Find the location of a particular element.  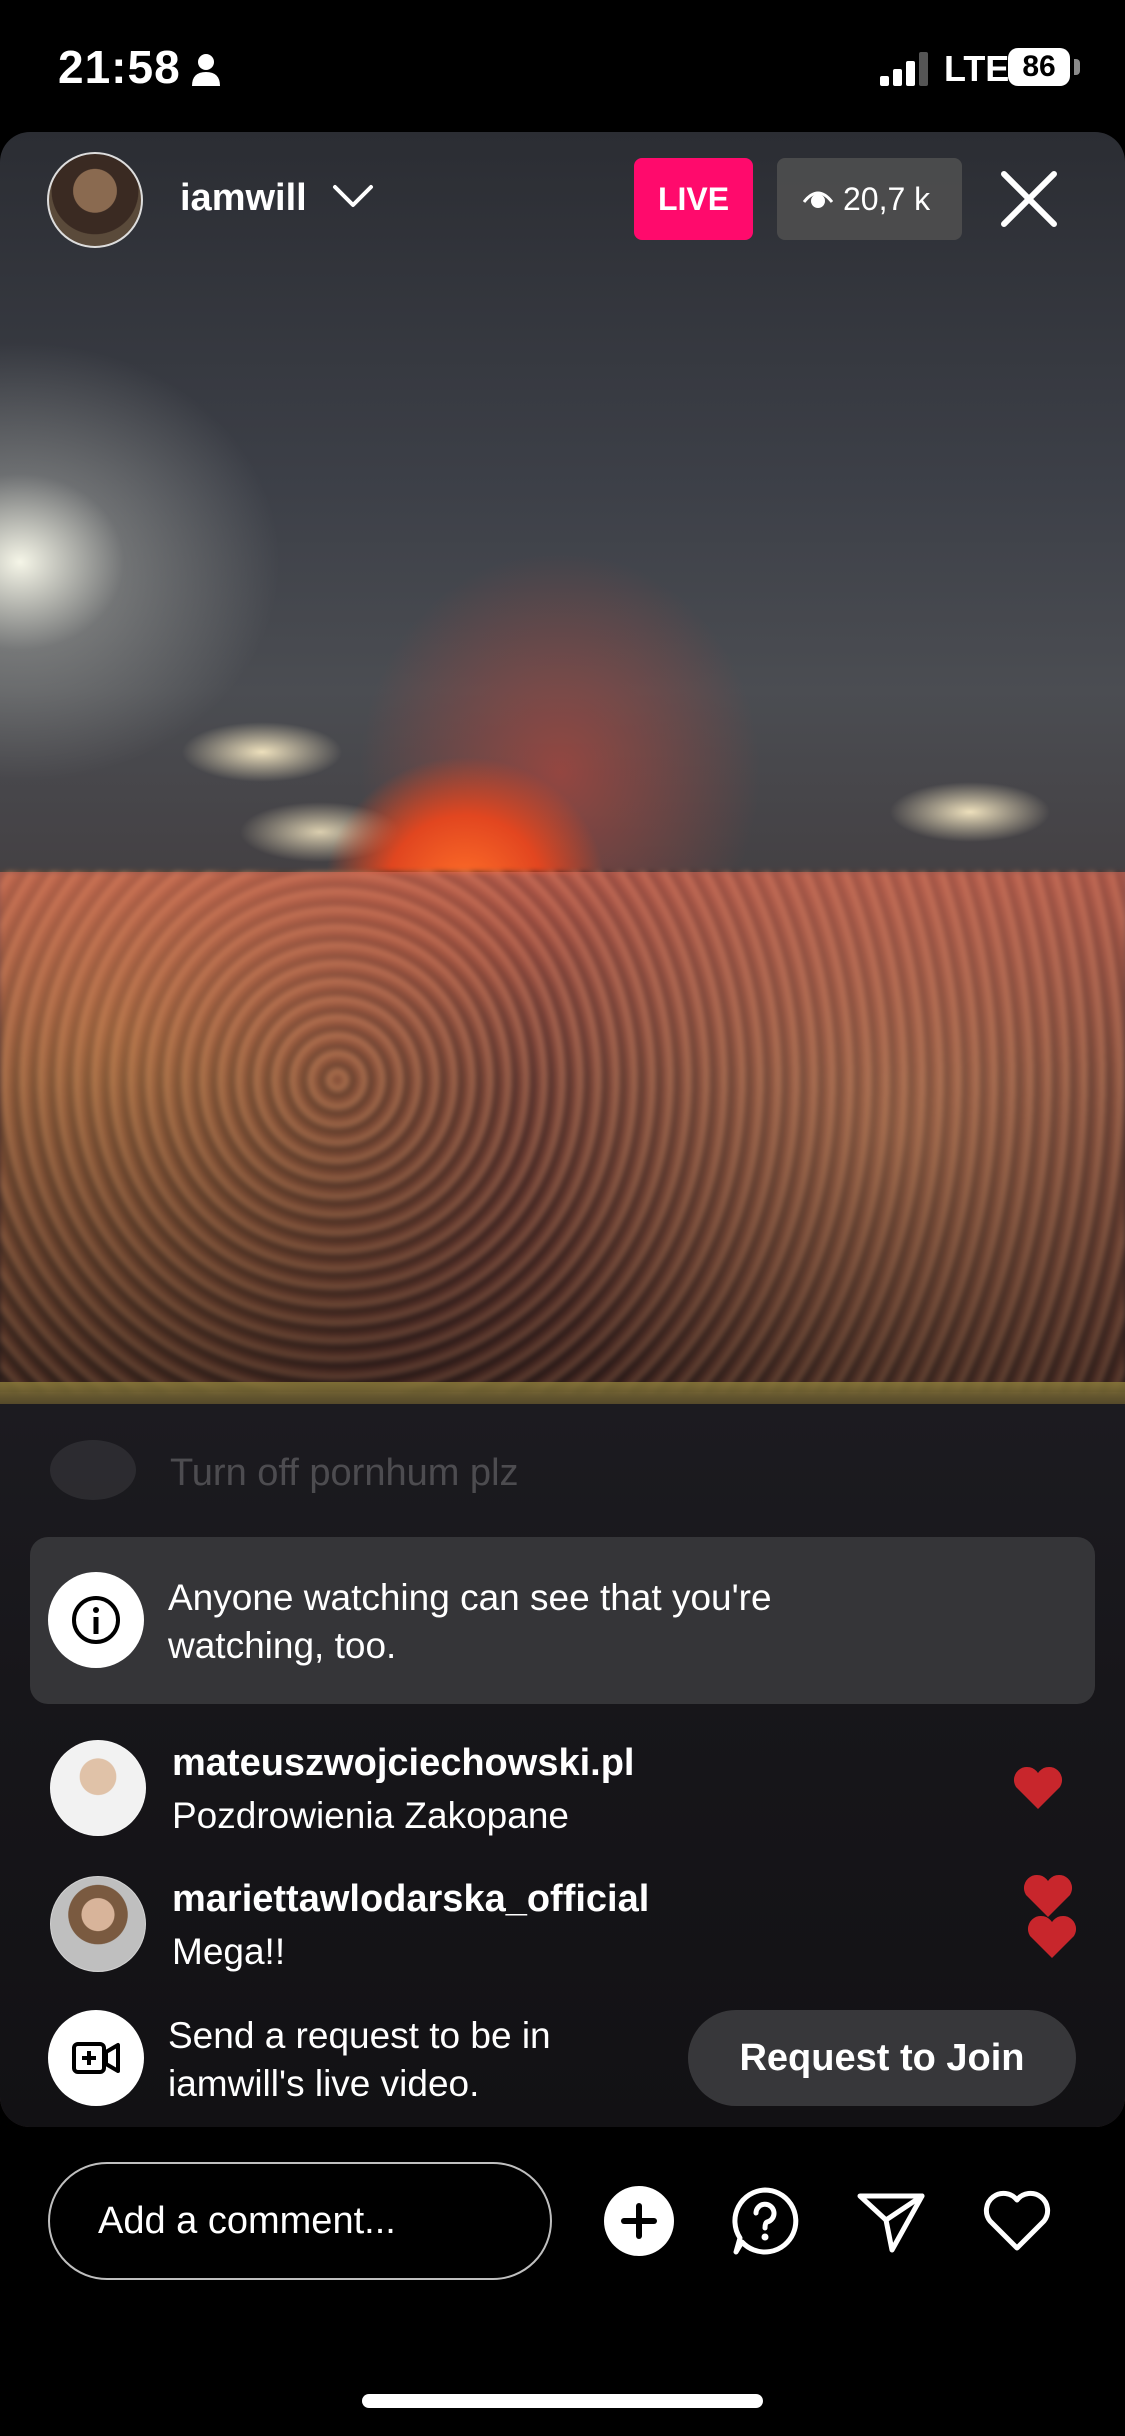

comment-username: mariettawlodarska_official is located at coordinates (410, 1899).